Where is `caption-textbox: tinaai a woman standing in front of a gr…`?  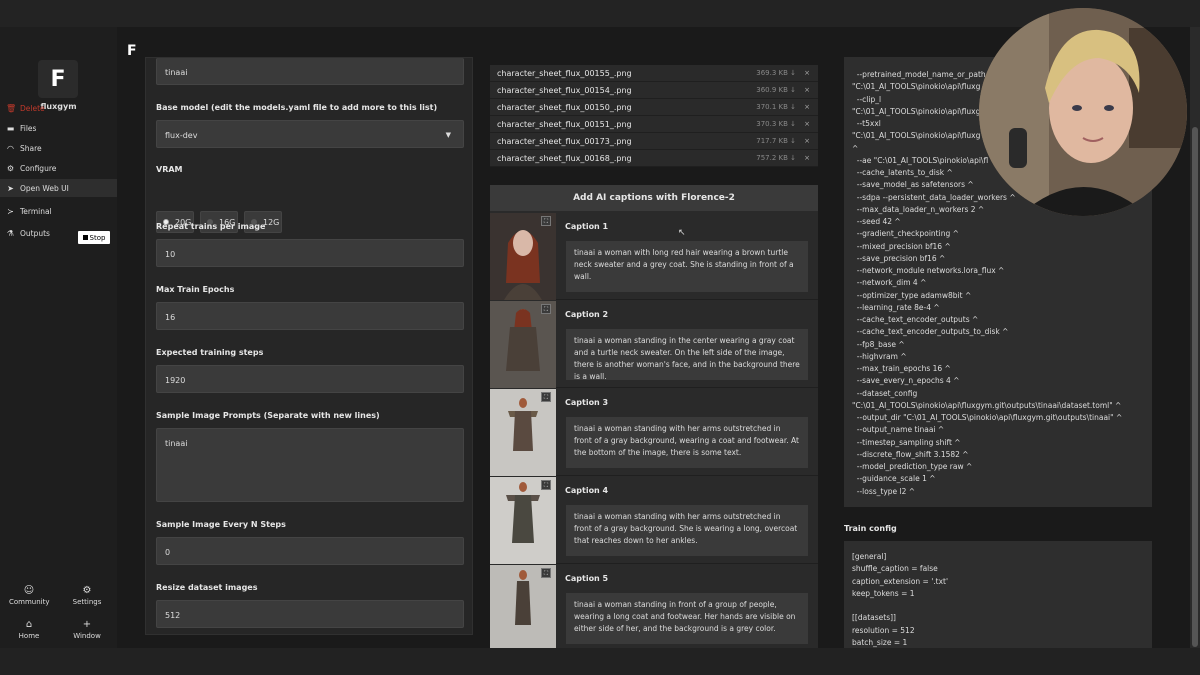
caption-textbox: tinaai a woman standing in front of a gr… is located at coordinates (687, 618).